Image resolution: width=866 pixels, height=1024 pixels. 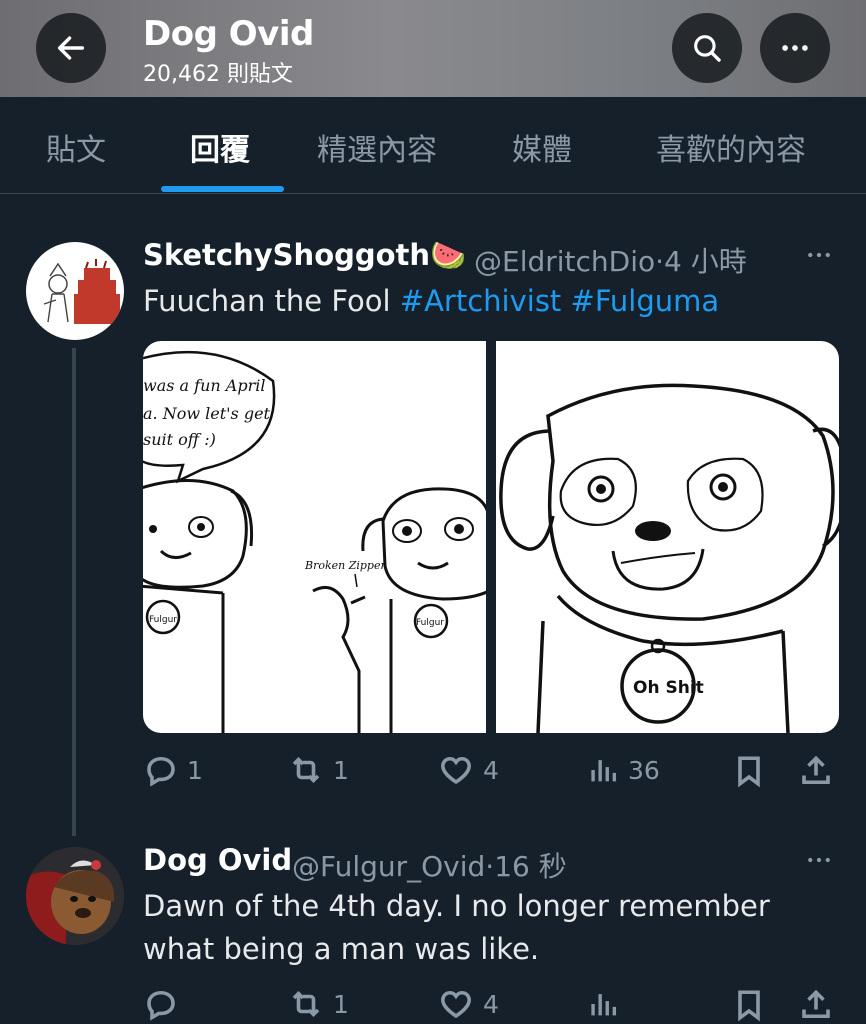 I want to click on search-button, so click(x=707, y=48).